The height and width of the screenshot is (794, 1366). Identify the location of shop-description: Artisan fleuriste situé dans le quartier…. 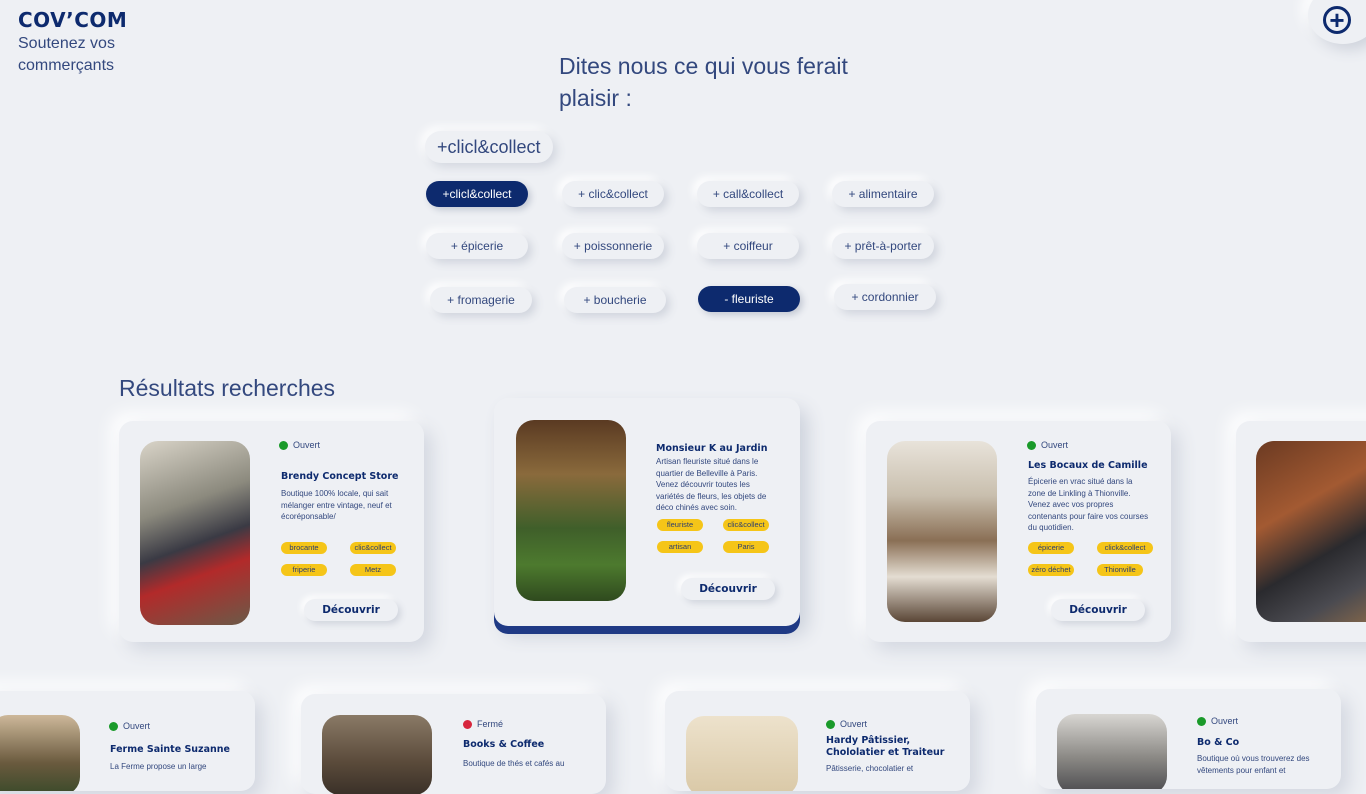
(711, 484).